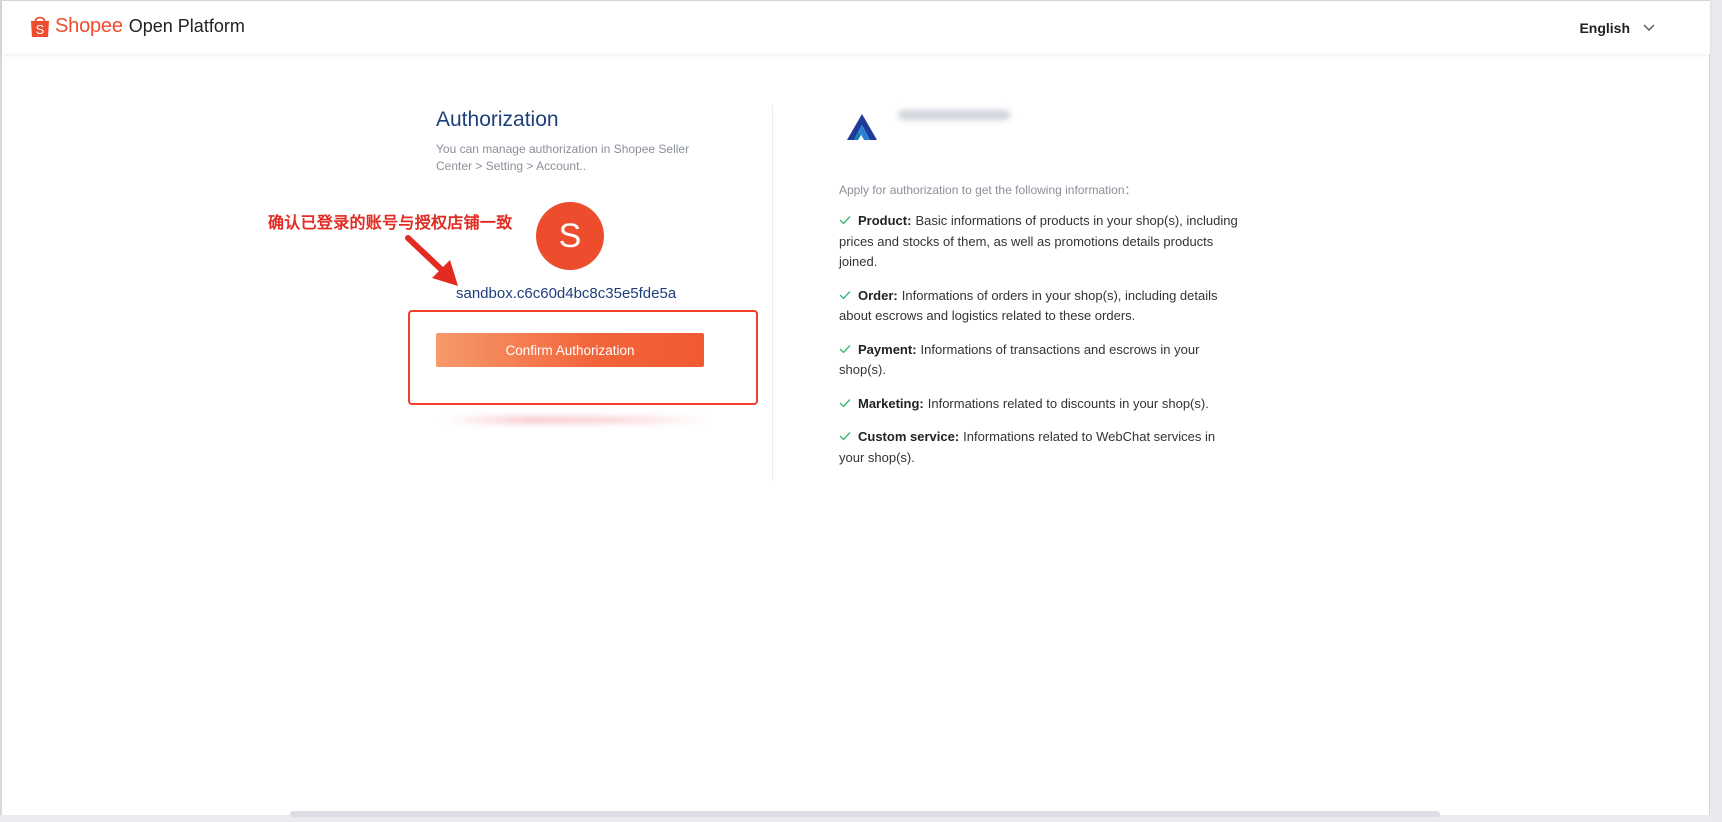  What do you see at coordinates (186, 25) in the screenshot?
I see `product-name: Open Platform` at bounding box center [186, 25].